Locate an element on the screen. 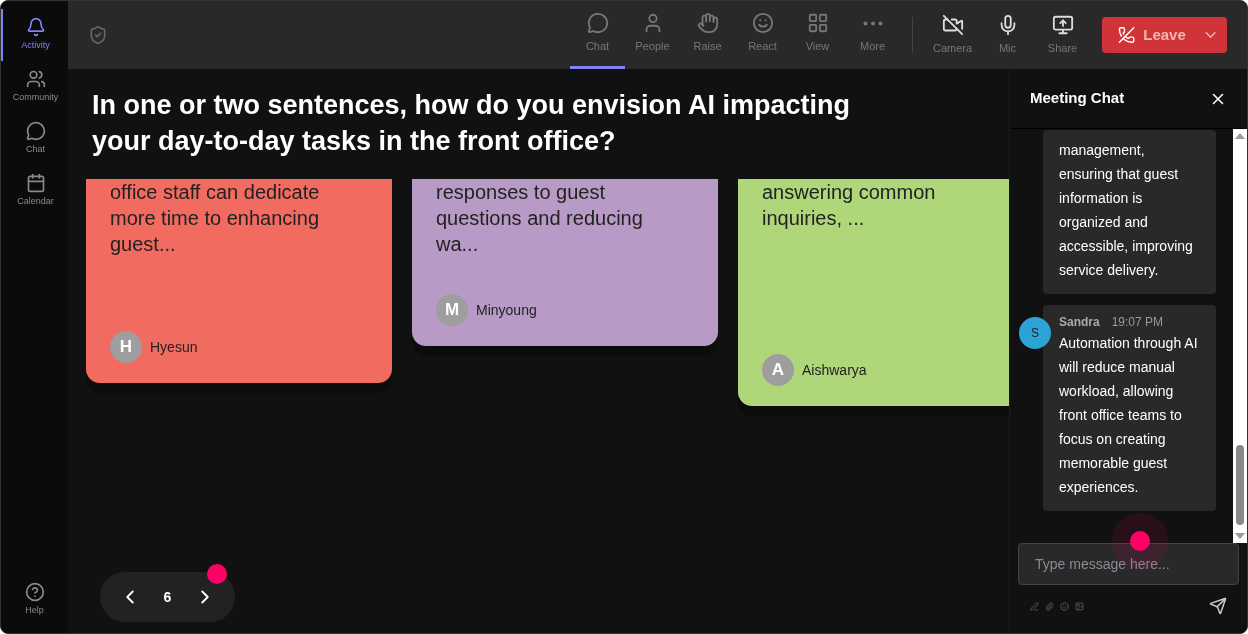 The width and height of the screenshot is (1248, 634). author-name: Minyoung is located at coordinates (506, 310).